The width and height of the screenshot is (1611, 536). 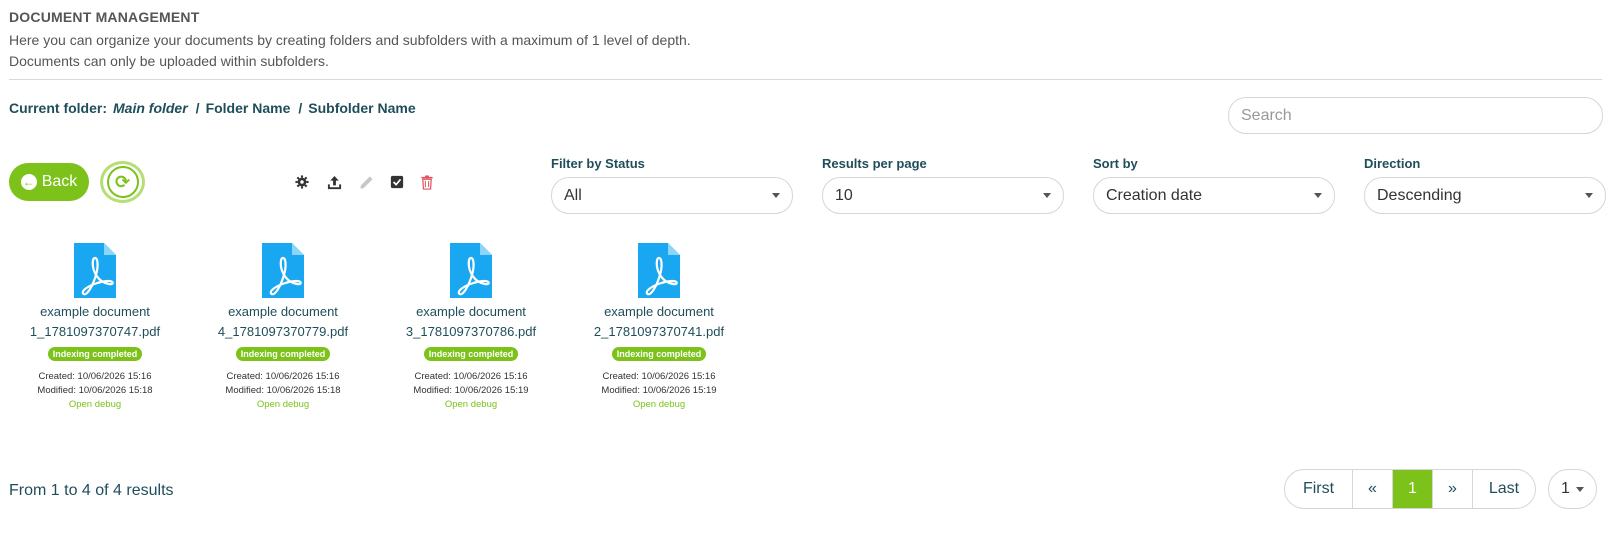 What do you see at coordinates (59, 181) in the screenshot?
I see `back-button-label: Back` at bounding box center [59, 181].